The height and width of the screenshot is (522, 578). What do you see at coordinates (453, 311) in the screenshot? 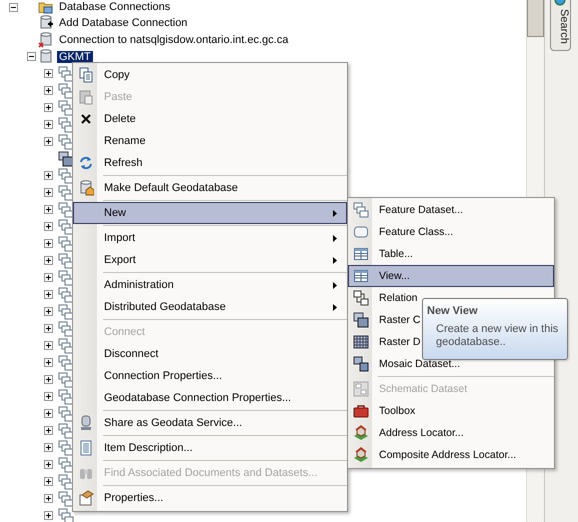
I see `tooltip-title: New View` at bounding box center [453, 311].